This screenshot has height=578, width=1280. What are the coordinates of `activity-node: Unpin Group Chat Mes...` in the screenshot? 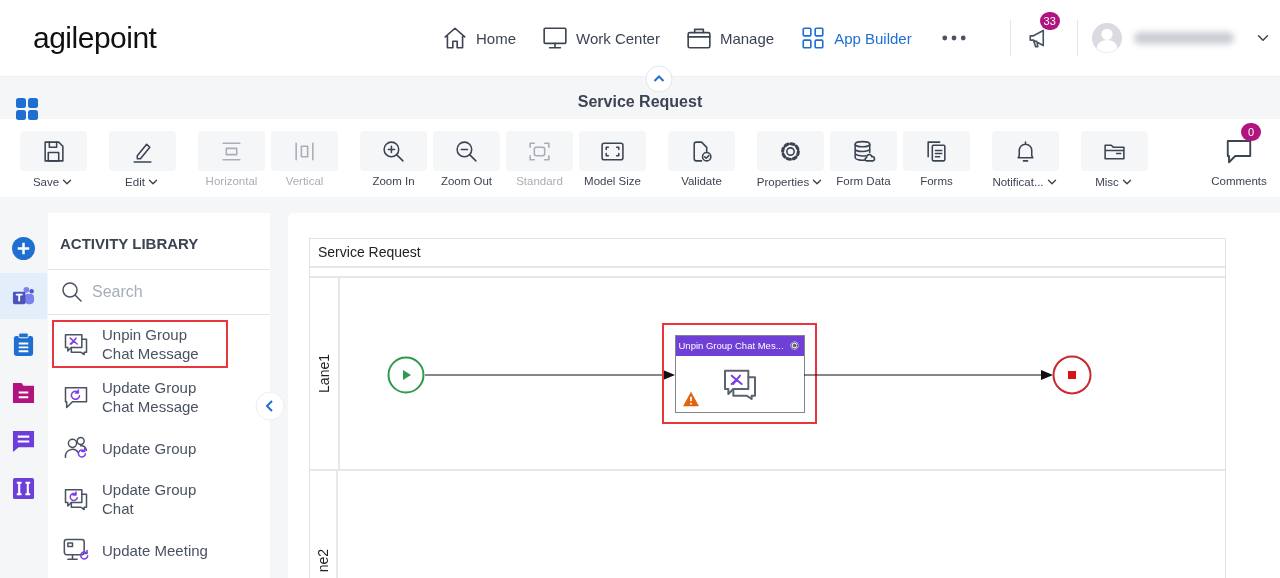 It's located at (739, 373).